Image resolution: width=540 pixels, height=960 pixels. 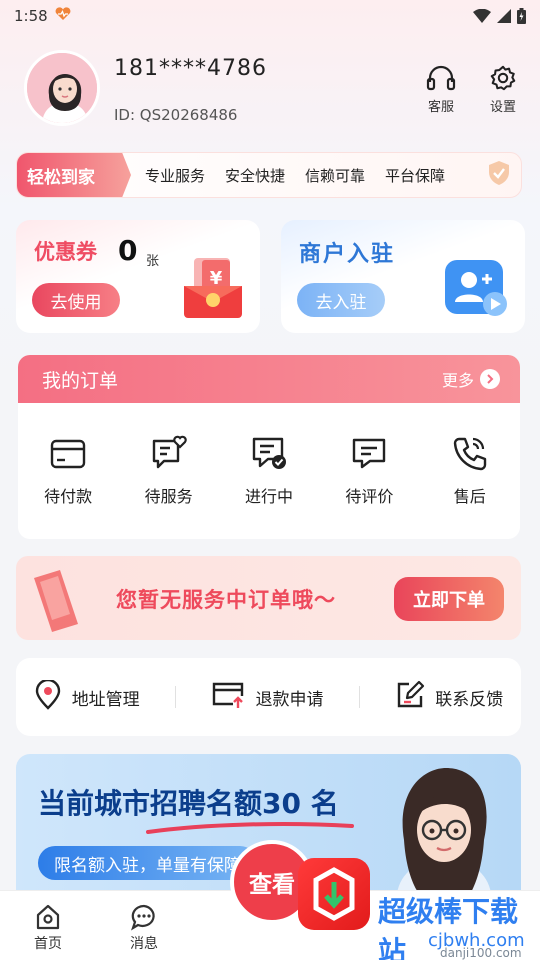 What do you see at coordinates (444, 832) in the screenshot?
I see `recruiter-illustration` at bounding box center [444, 832].